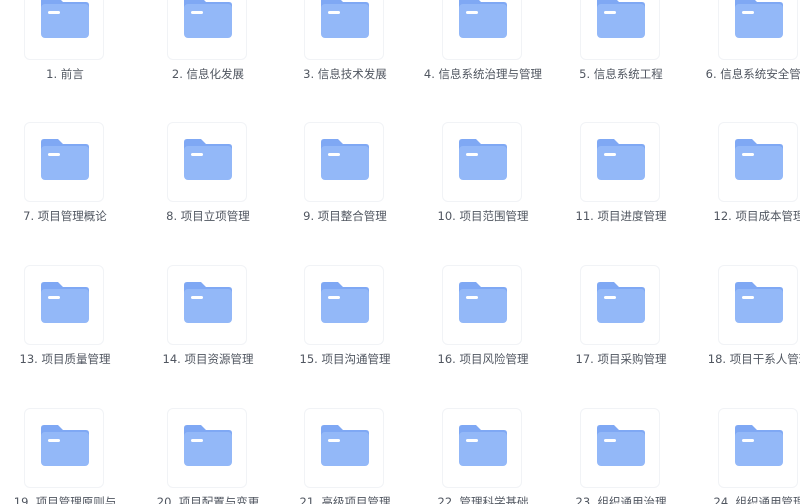  I want to click on folder-label: 9. 项目整合管理, so click(345, 216).